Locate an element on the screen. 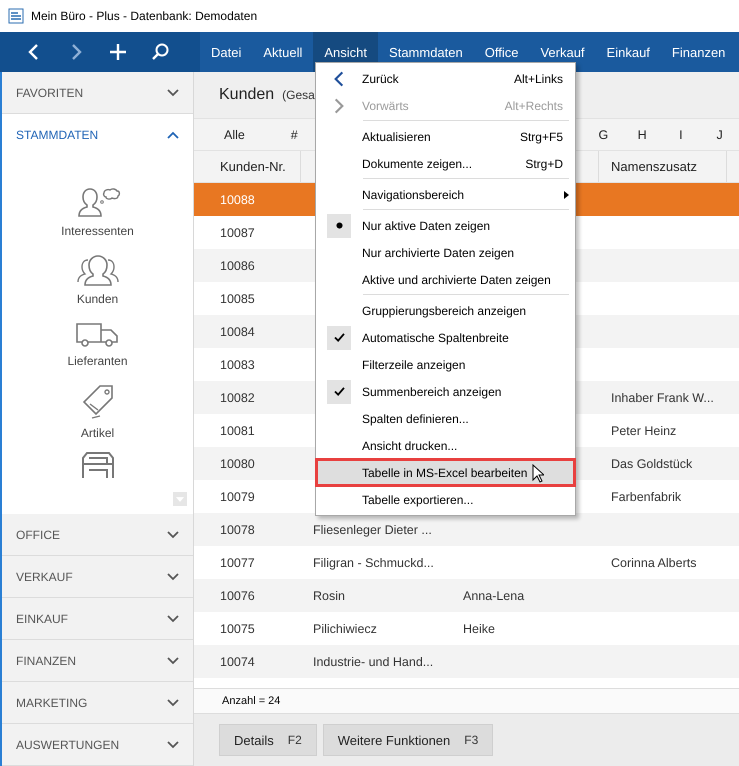 The height and width of the screenshot is (766, 739). table-cell: Das Goldstück is located at coordinates (651, 463).